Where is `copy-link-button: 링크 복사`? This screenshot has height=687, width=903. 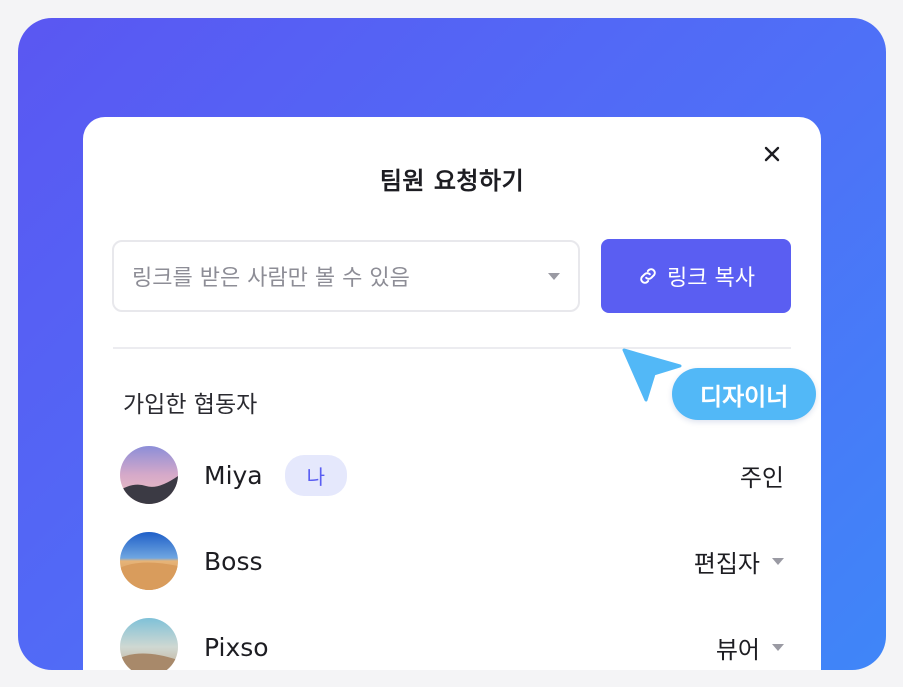
copy-link-button: 링크 복사 is located at coordinates (696, 276).